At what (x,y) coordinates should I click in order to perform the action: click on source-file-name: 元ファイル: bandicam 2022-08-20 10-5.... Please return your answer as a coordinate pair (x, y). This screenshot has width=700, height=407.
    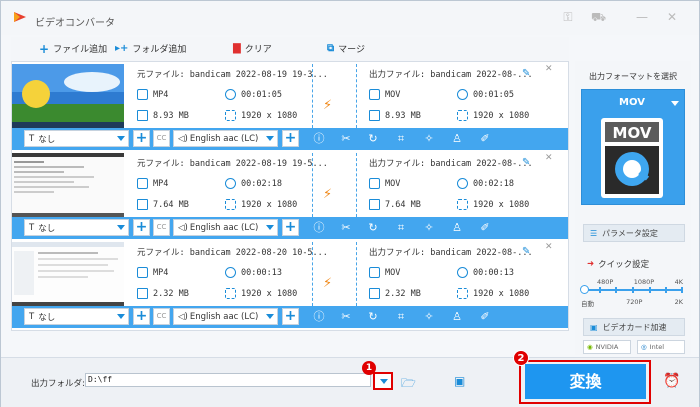
    Looking at the image, I should click on (232, 253).